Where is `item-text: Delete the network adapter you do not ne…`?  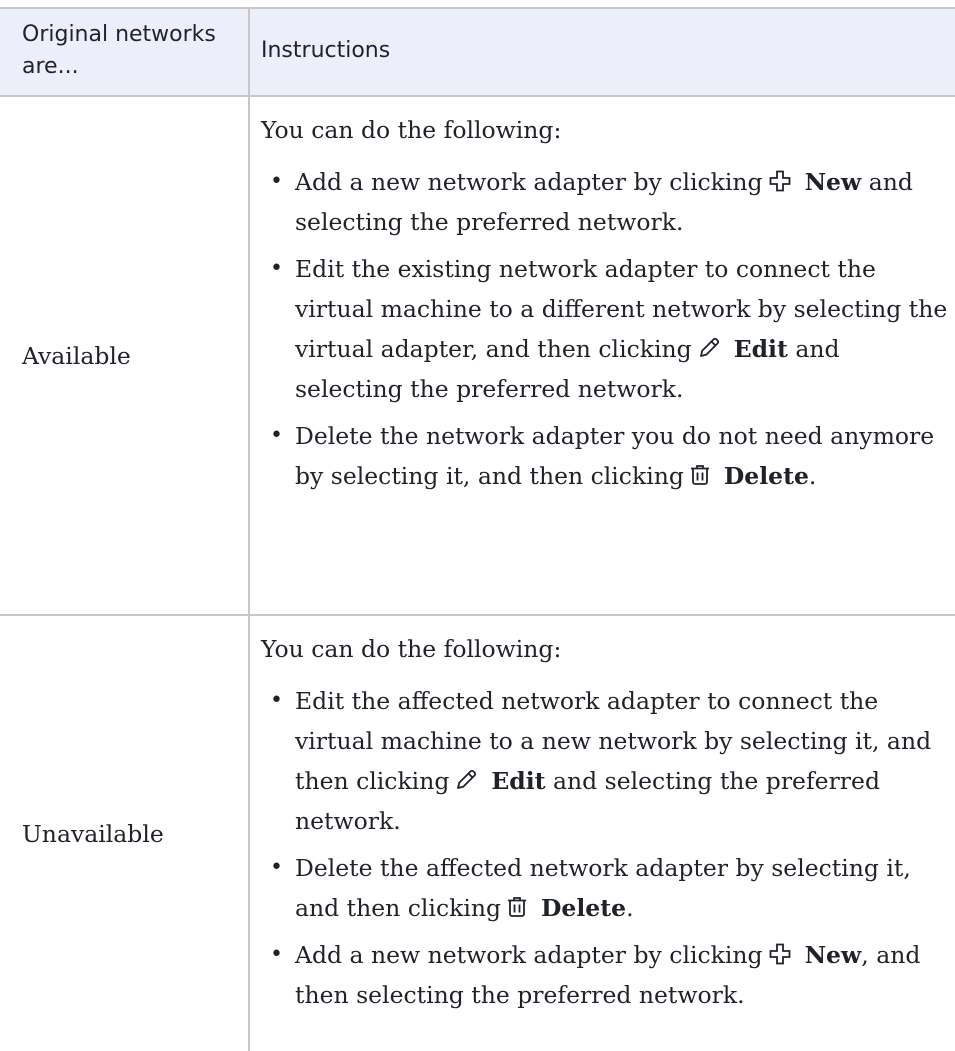 item-text: Delete the network adapter you do not ne… is located at coordinates (615, 456).